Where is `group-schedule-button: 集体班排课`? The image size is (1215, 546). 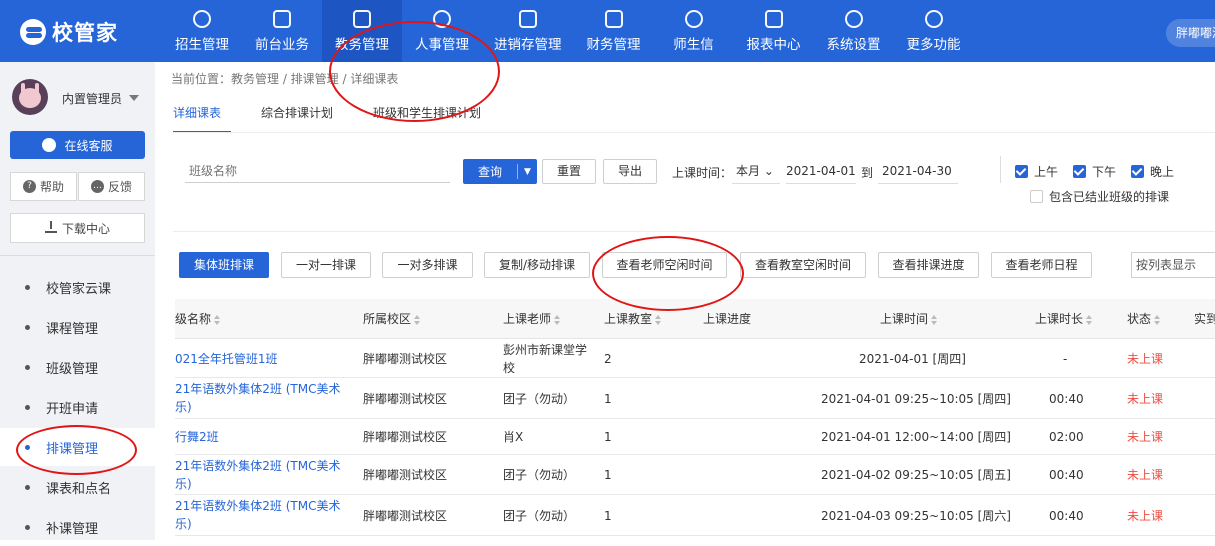
group-schedule-button: 集体班排课 is located at coordinates (224, 265).